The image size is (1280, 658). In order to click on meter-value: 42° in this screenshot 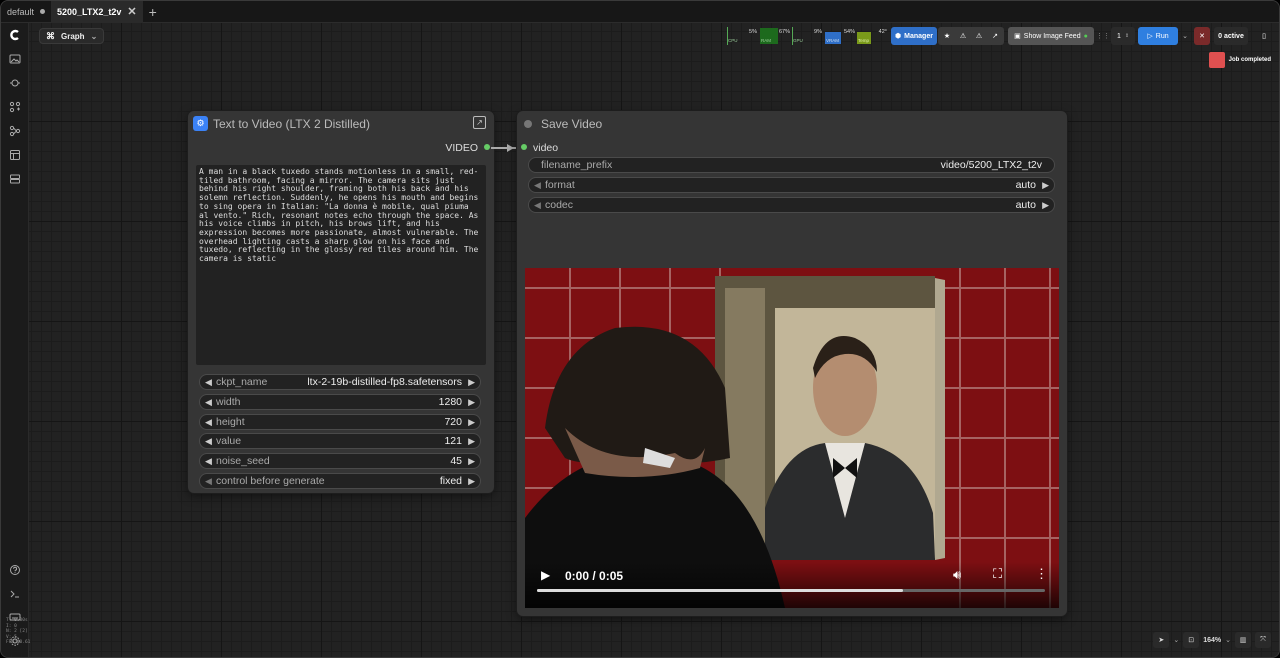, I will do `click(882, 32)`.